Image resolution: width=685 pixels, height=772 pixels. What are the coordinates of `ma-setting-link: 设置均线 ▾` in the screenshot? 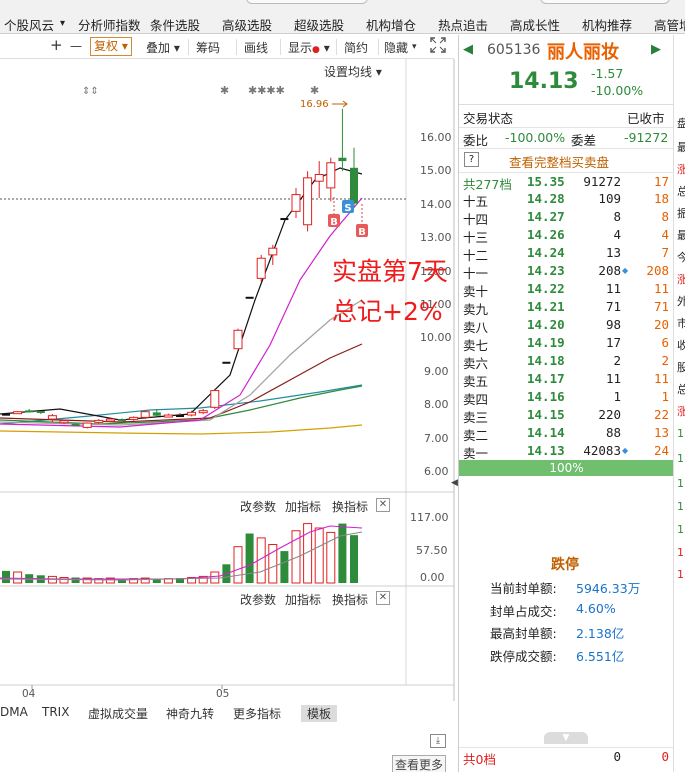 It's located at (353, 71).